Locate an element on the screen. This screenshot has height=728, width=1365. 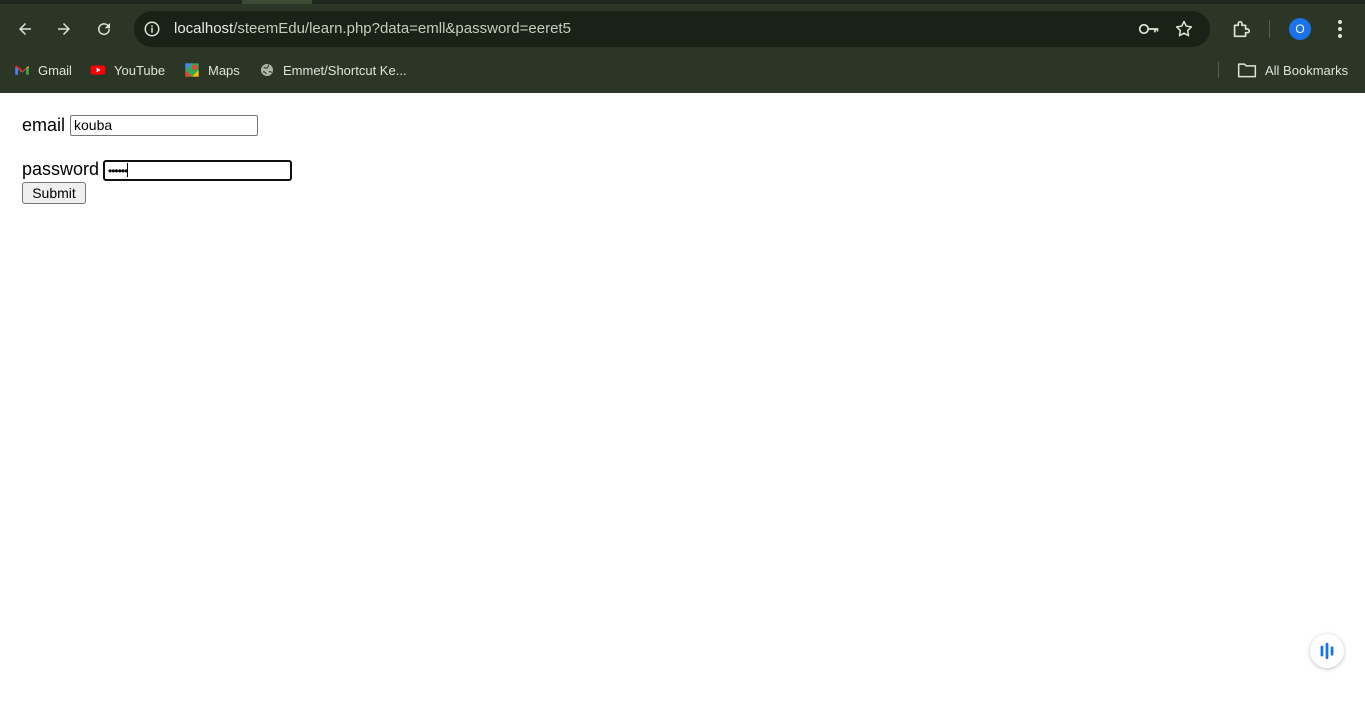
password-label: password is located at coordinates (61, 169).